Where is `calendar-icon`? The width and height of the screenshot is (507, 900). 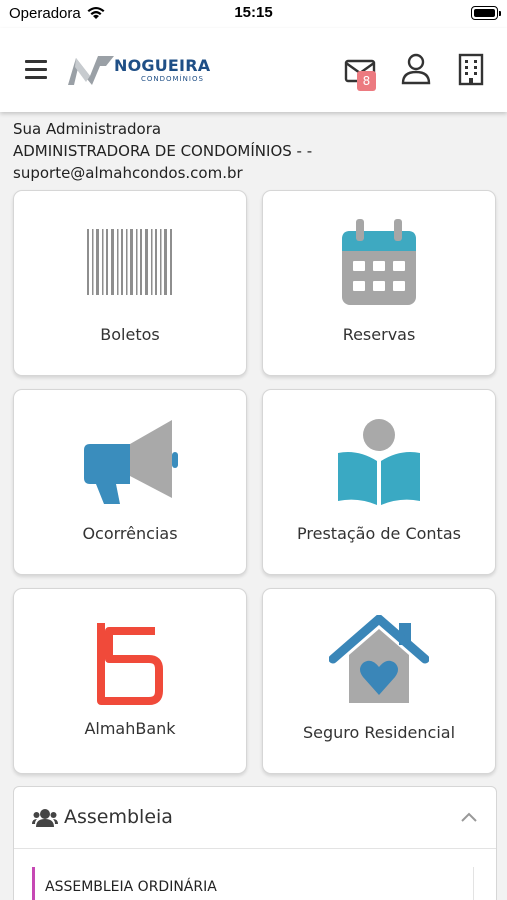
calendar-icon is located at coordinates (379, 262).